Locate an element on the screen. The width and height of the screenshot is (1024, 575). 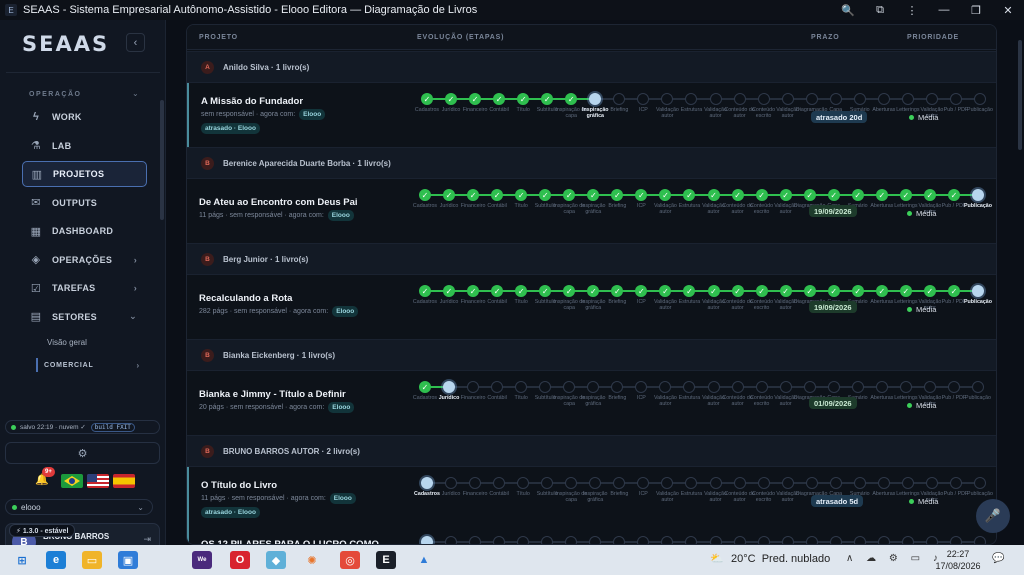
arc-app-icon: ▲ is located at coordinates (424, 560).